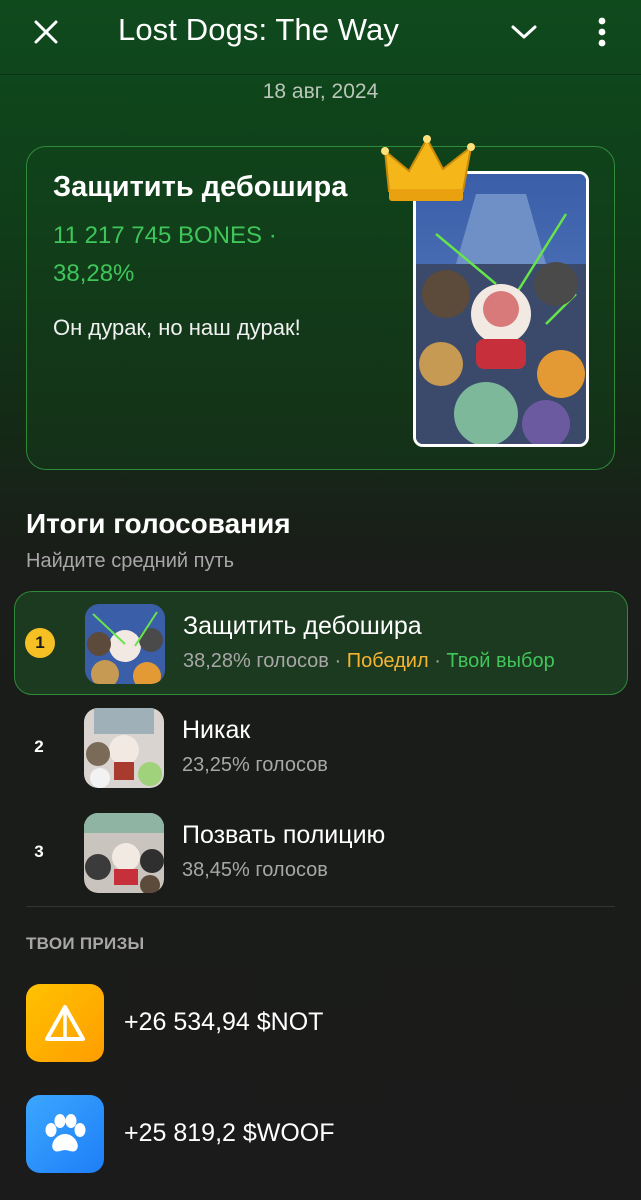 The width and height of the screenshot is (641, 1200). What do you see at coordinates (65, 1134) in the screenshot?
I see `paw-icon` at bounding box center [65, 1134].